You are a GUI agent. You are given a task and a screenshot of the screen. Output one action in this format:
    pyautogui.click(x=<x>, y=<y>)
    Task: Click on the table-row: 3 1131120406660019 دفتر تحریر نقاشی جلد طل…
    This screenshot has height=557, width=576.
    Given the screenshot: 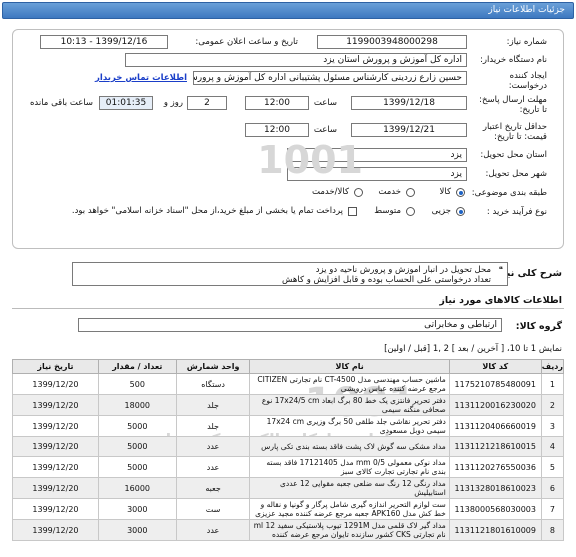 What is the action you would take?
    pyautogui.click(x=288, y=426)
    